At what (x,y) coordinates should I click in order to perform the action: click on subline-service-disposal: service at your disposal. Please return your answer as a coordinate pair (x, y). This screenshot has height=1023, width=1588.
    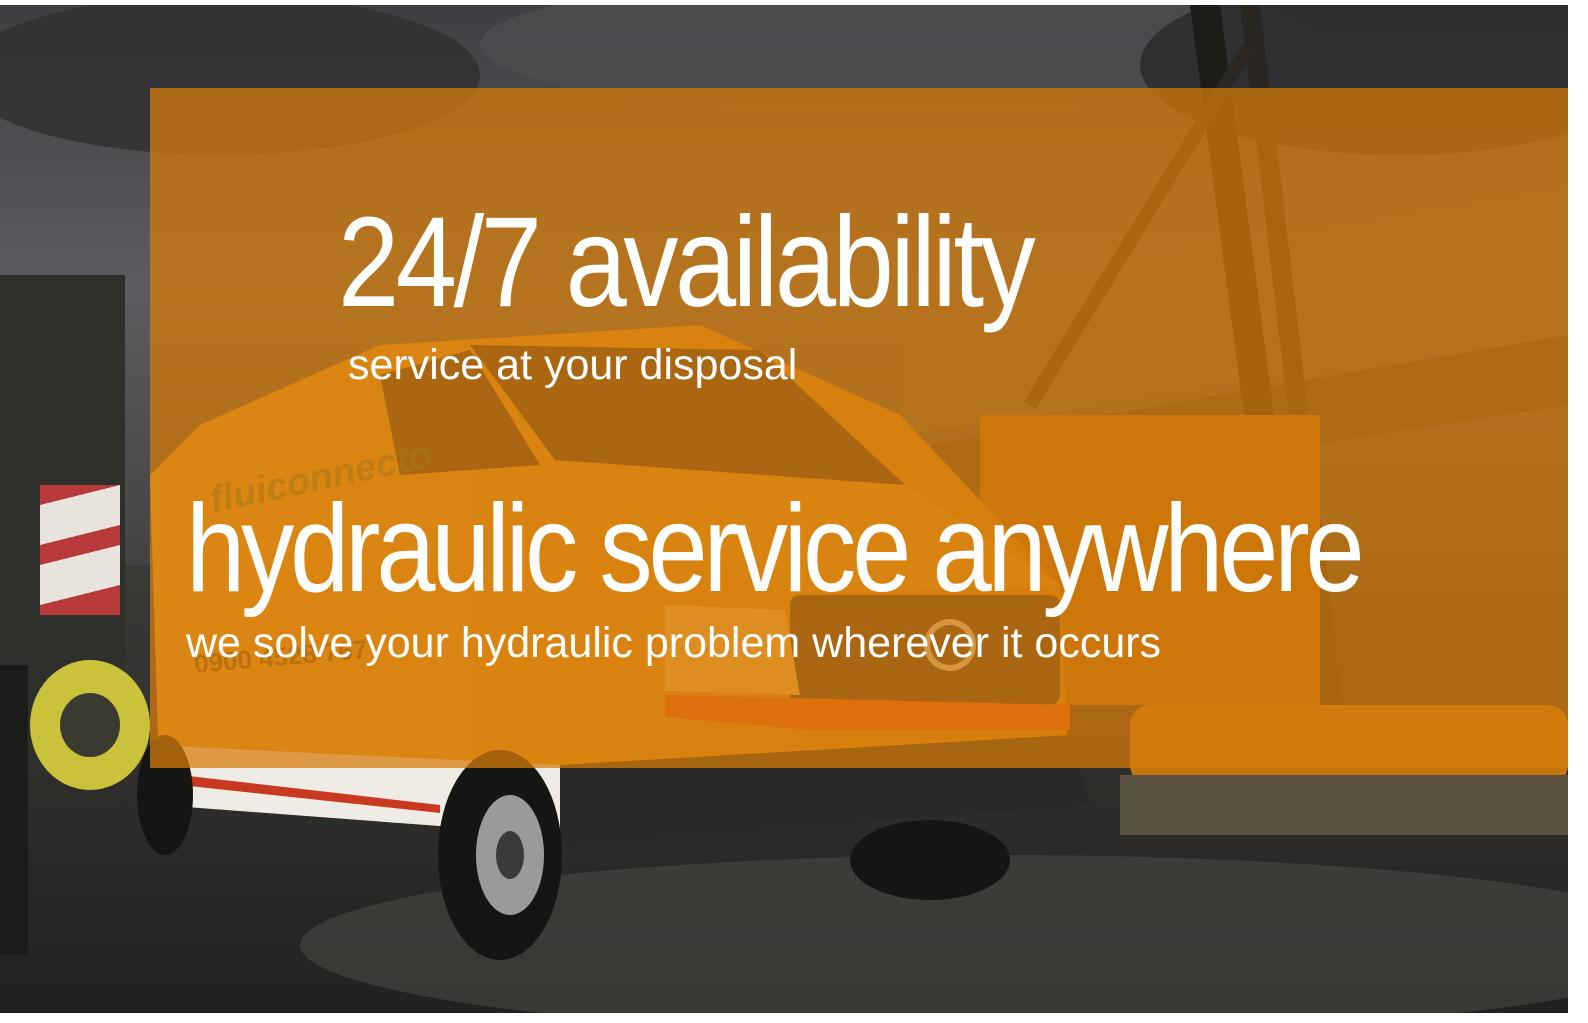
    Looking at the image, I should click on (573, 365).